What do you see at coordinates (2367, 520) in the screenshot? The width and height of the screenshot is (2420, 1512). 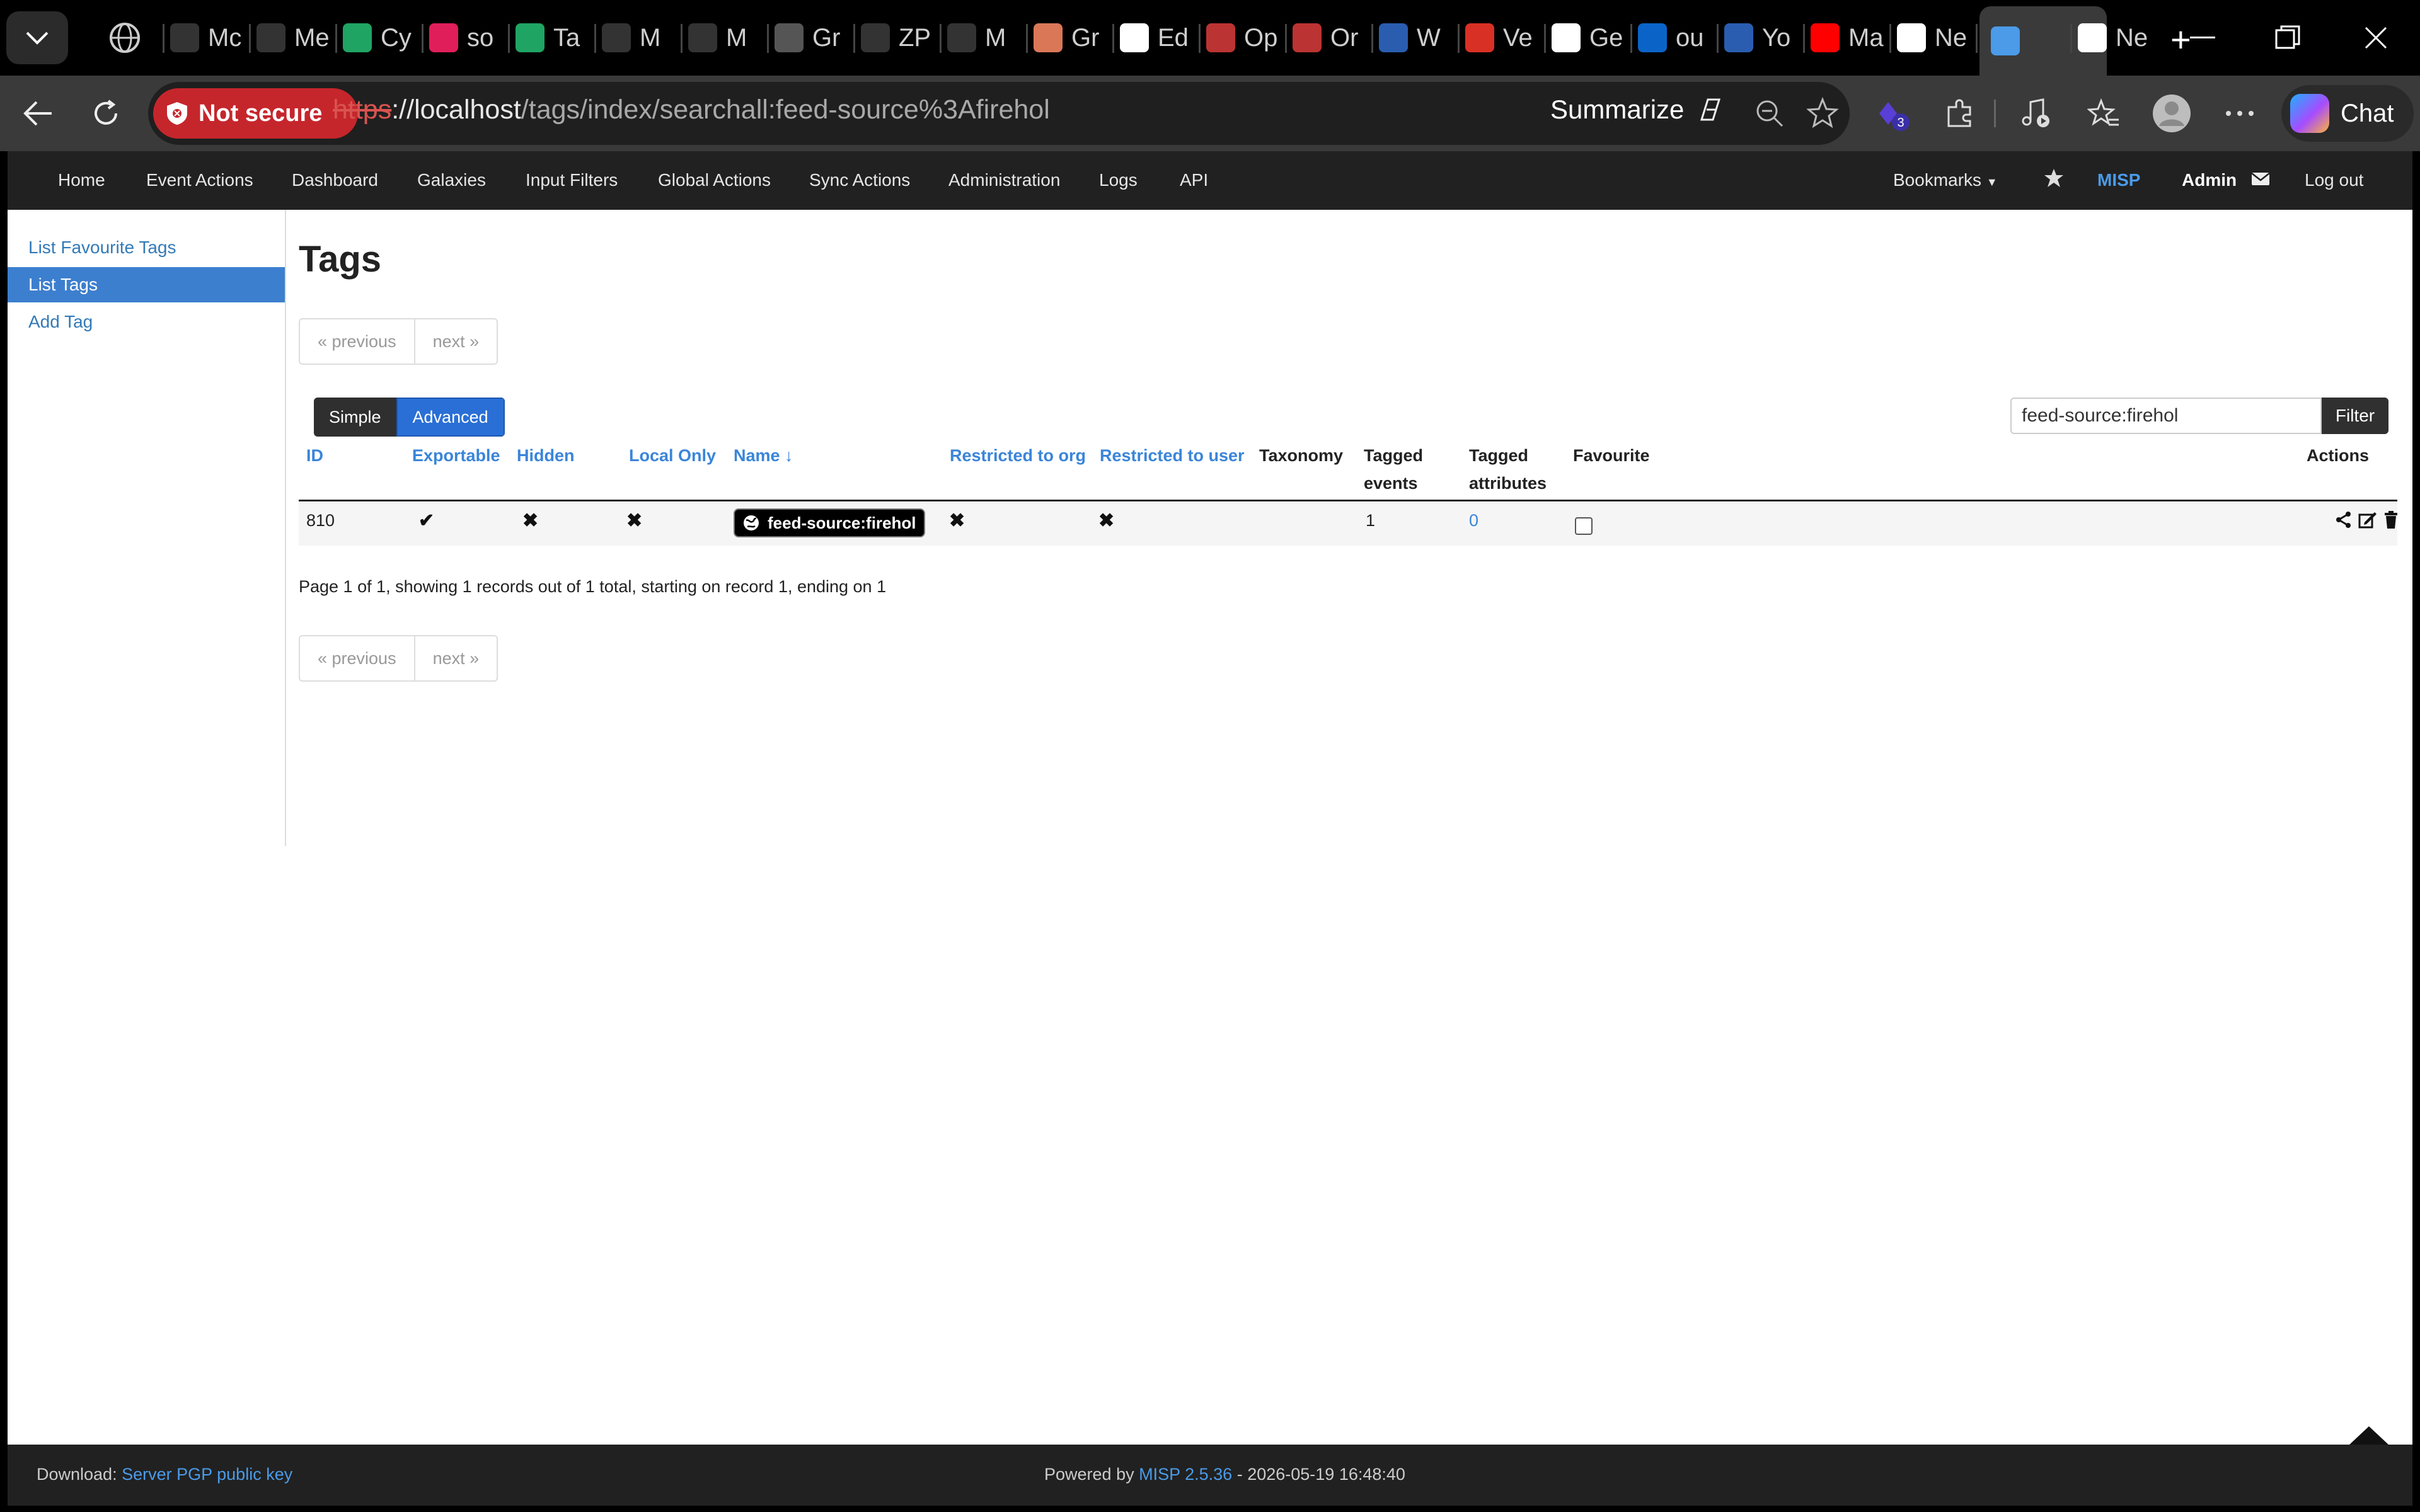 I see `edit-icon` at bounding box center [2367, 520].